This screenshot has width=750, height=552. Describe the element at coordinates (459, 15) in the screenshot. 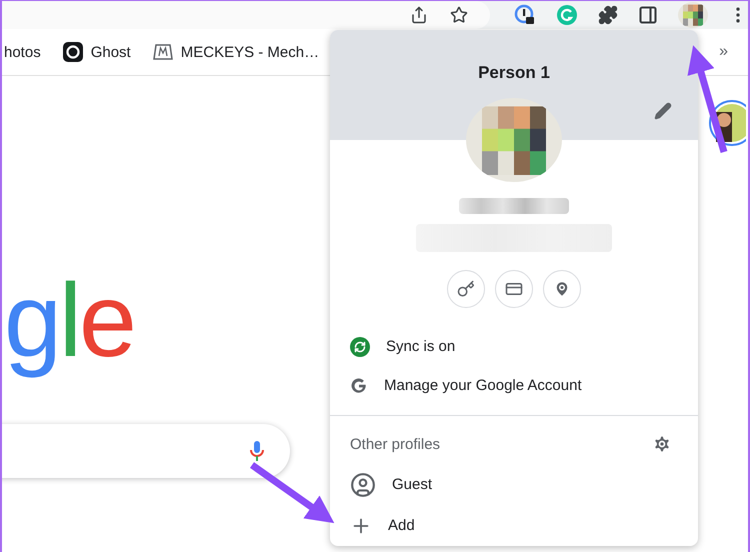

I see `star-icon` at that location.